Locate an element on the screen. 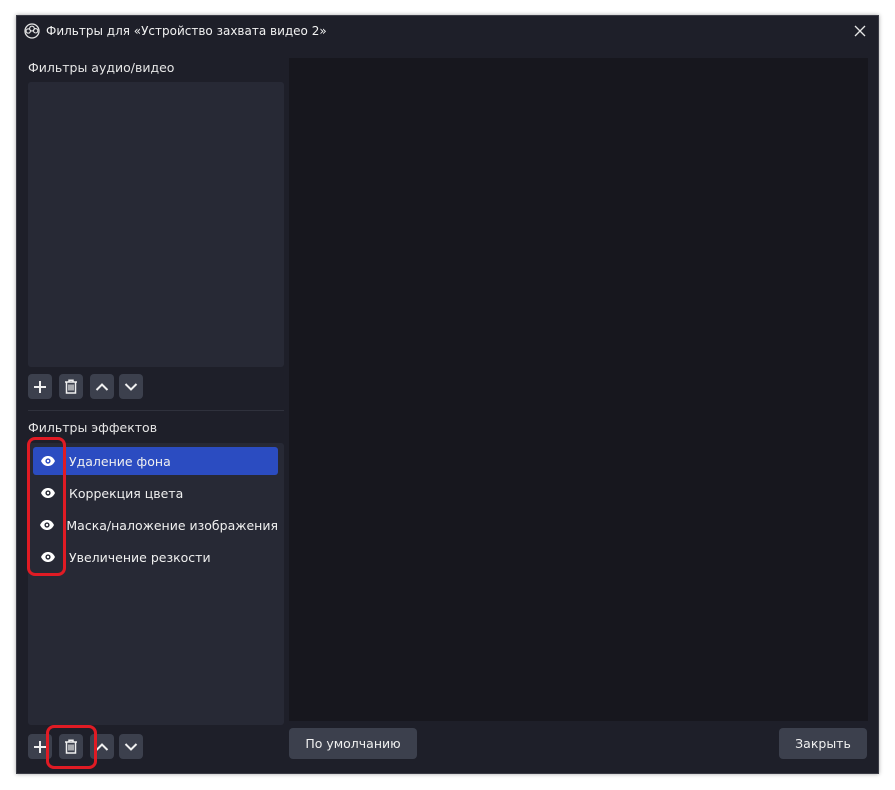  window-title: Фильтры для «Устройство захвата видео 2» is located at coordinates (186, 31).